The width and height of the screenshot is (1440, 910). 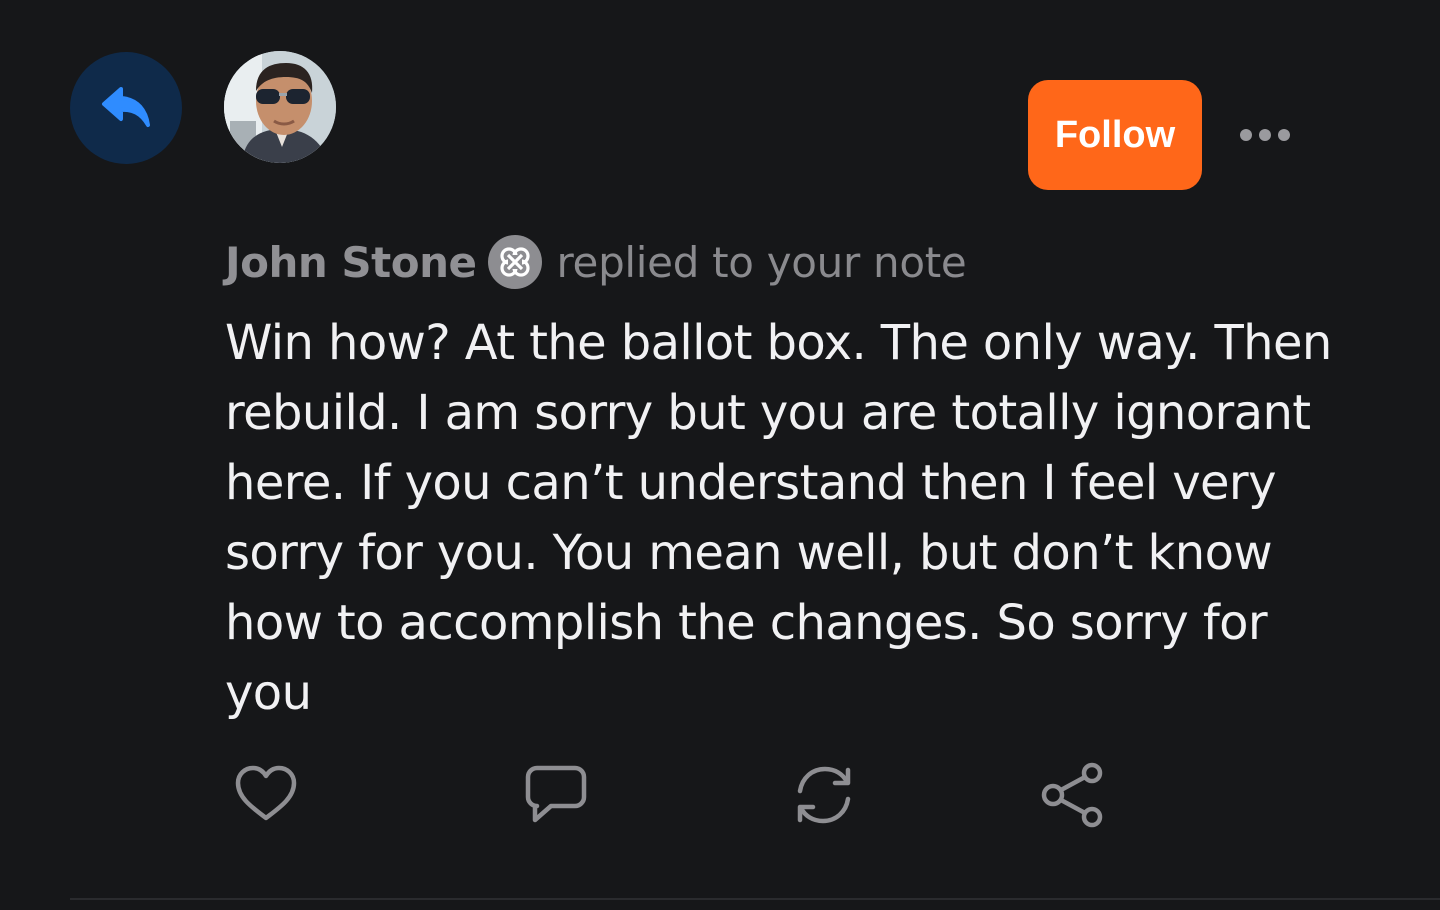 What do you see at coordinates (755, 899) in the screenshot?
I see `divider` at bounding box center [755, 899].